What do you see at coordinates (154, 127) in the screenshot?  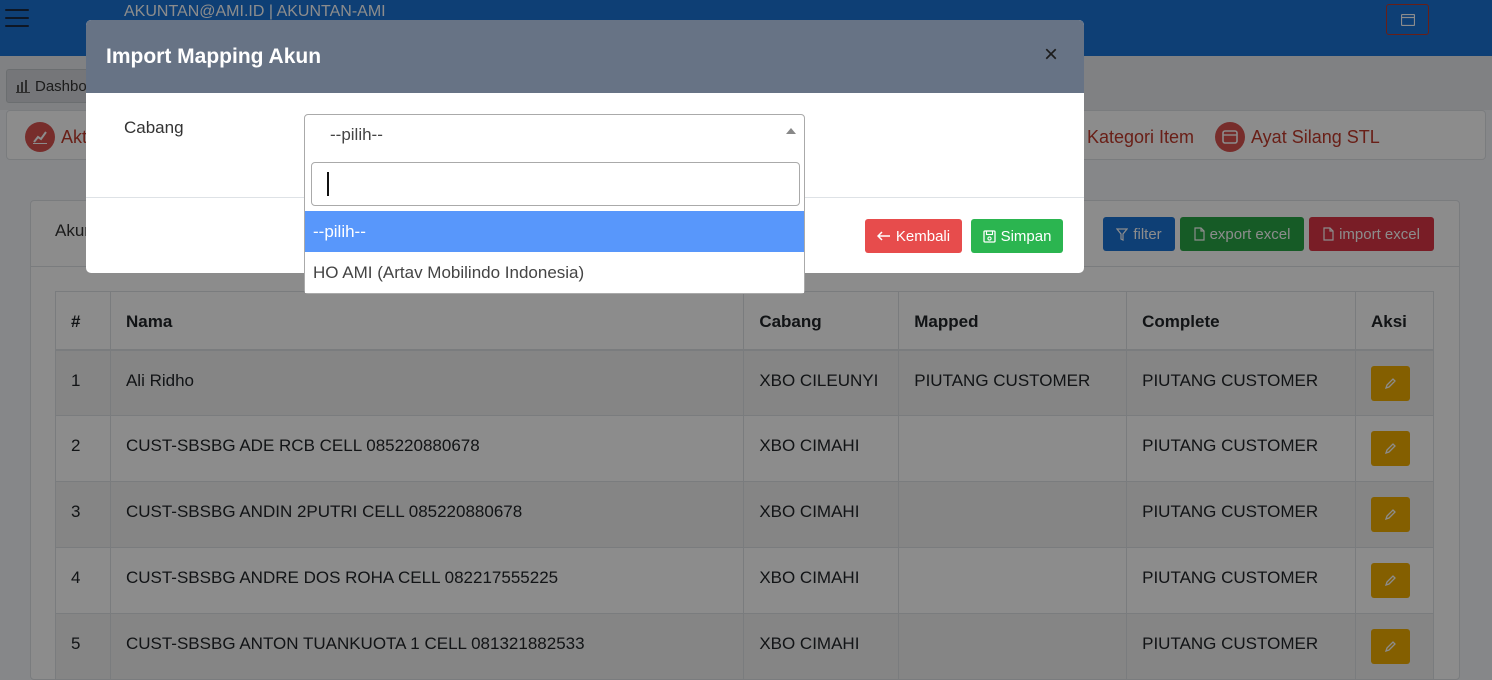 I see `cabang-label: Cabang` at bounding box center [154, 127].